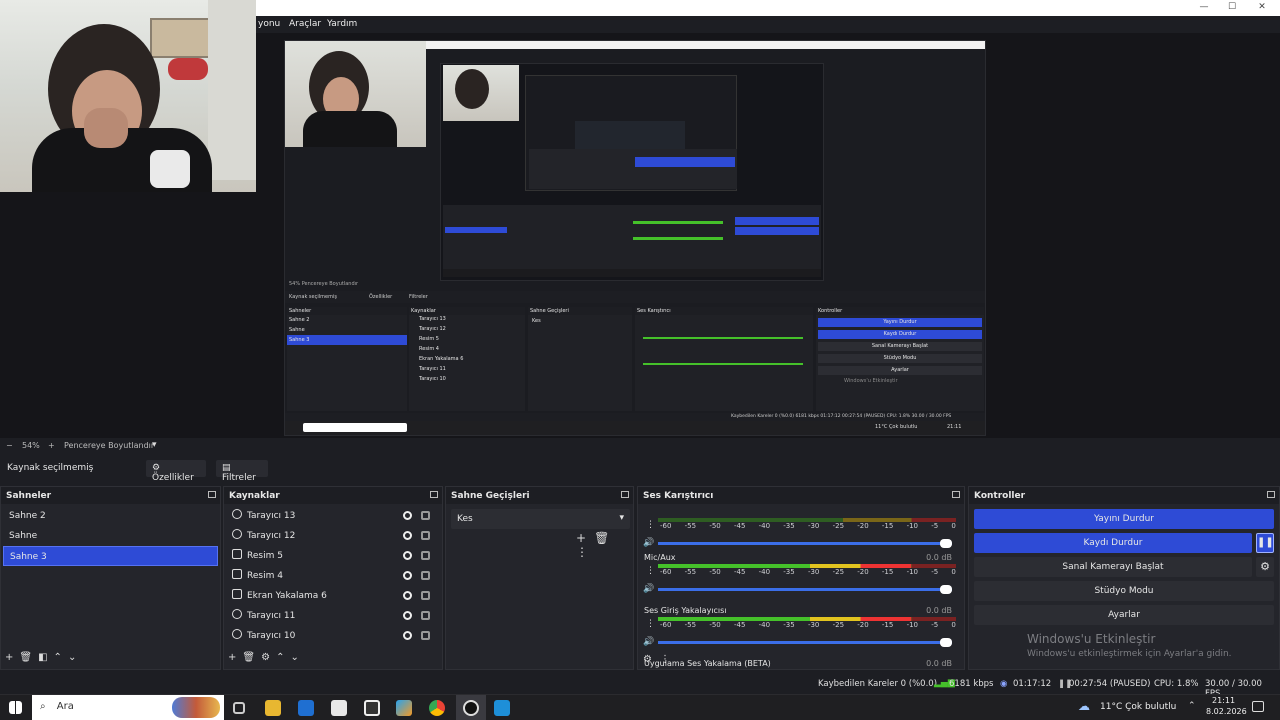 This screenshot has height=720, width=1280. Describe the element at coordinates (1124, 615) in the screenshot. I see `settings-button: Ayarlar` at that location.